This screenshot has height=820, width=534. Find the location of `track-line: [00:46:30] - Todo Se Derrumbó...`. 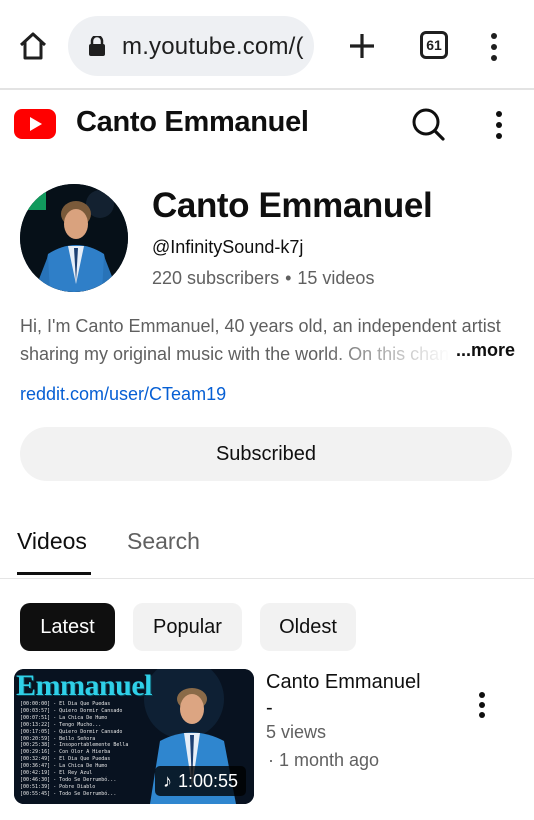

track-line: [00:46:30] - Todo Se Derrumbó... is located at coordinates (68, 779).